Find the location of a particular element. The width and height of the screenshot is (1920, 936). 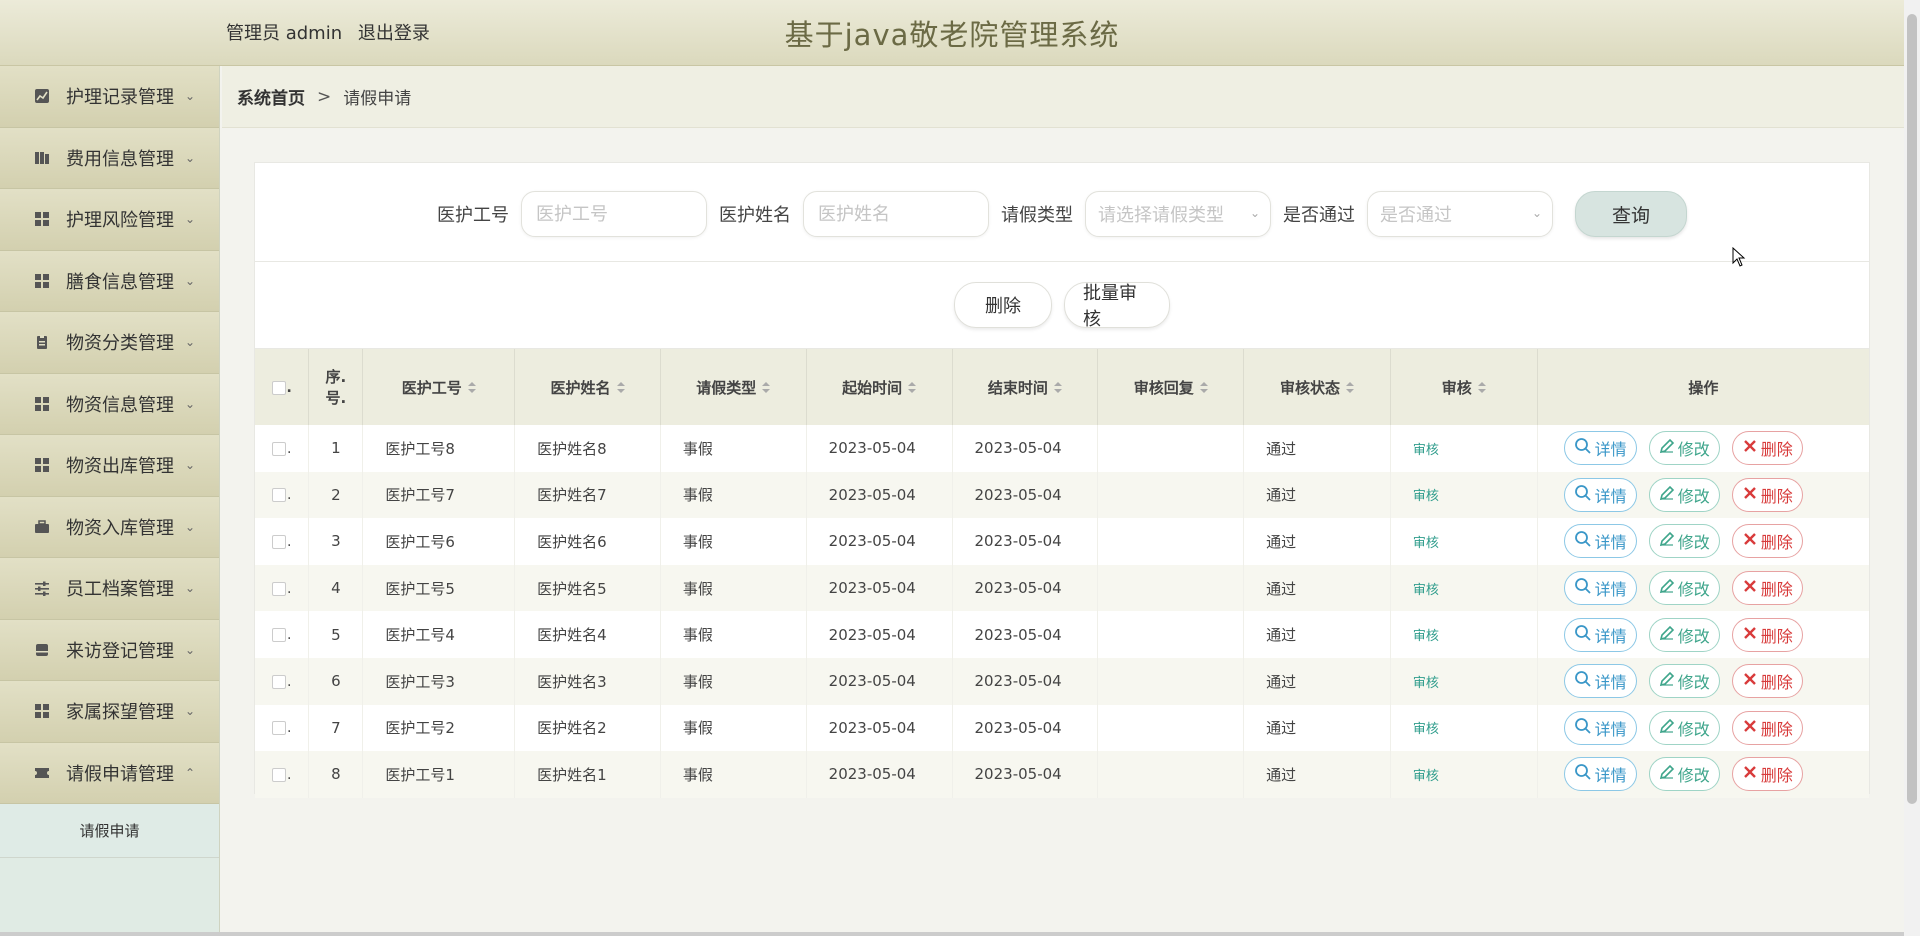

header-audit: 审核 is located at coordinates (1464, 387).